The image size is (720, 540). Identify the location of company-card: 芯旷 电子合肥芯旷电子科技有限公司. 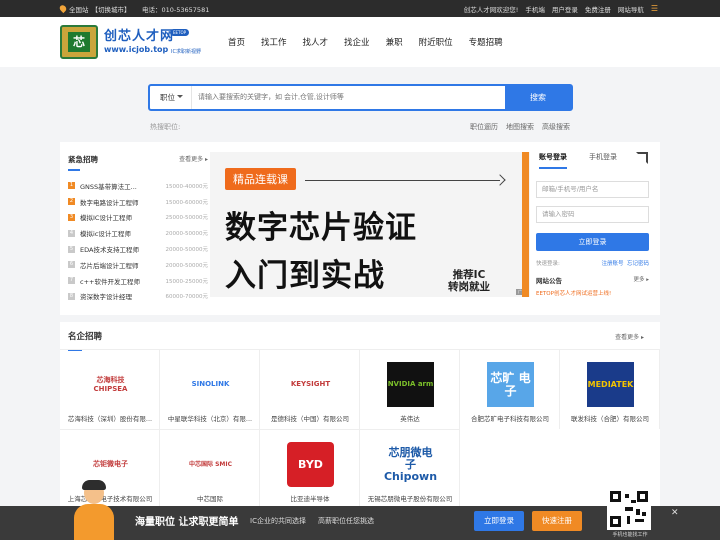
(510, 389).